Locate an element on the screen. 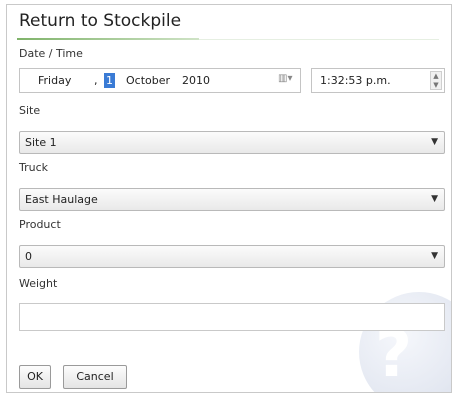 The width and height of the screenshot is (456, 397). weight-input is located at coordinates (232, 317).